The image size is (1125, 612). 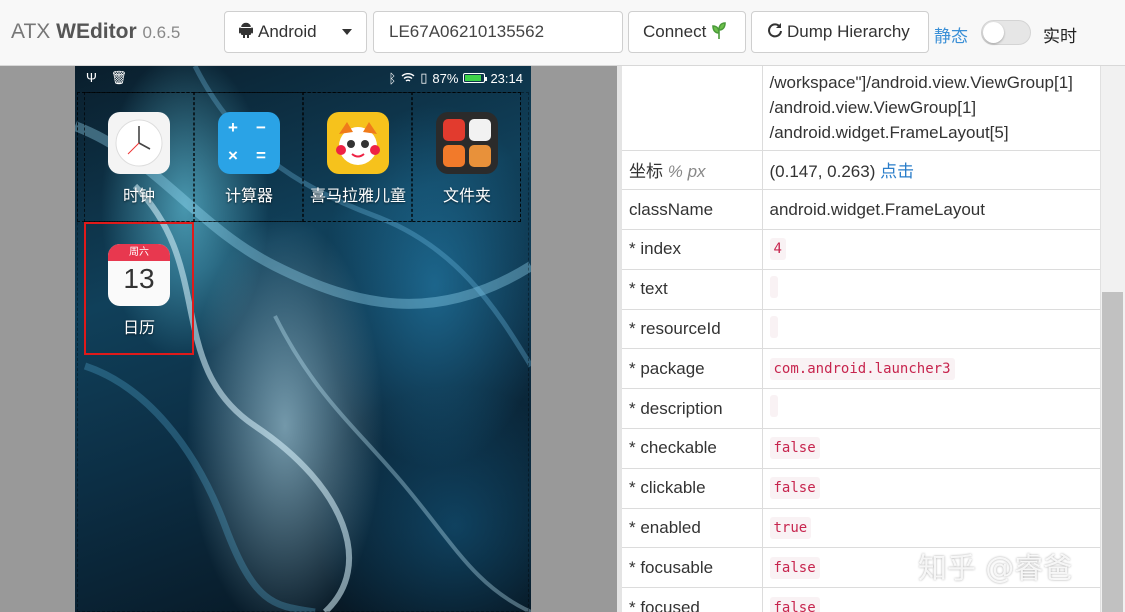 I want to click on refresh-icon, so click(x=775, y=32).